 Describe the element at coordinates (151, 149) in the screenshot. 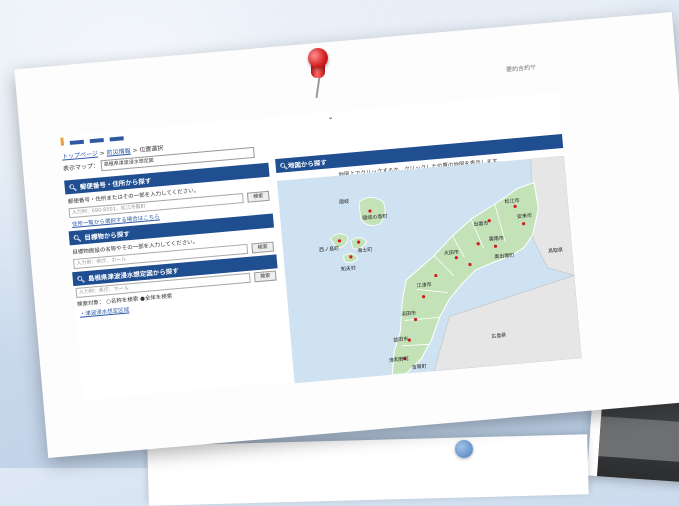

I see `breadcrumb-current: 位置選択` at that location.